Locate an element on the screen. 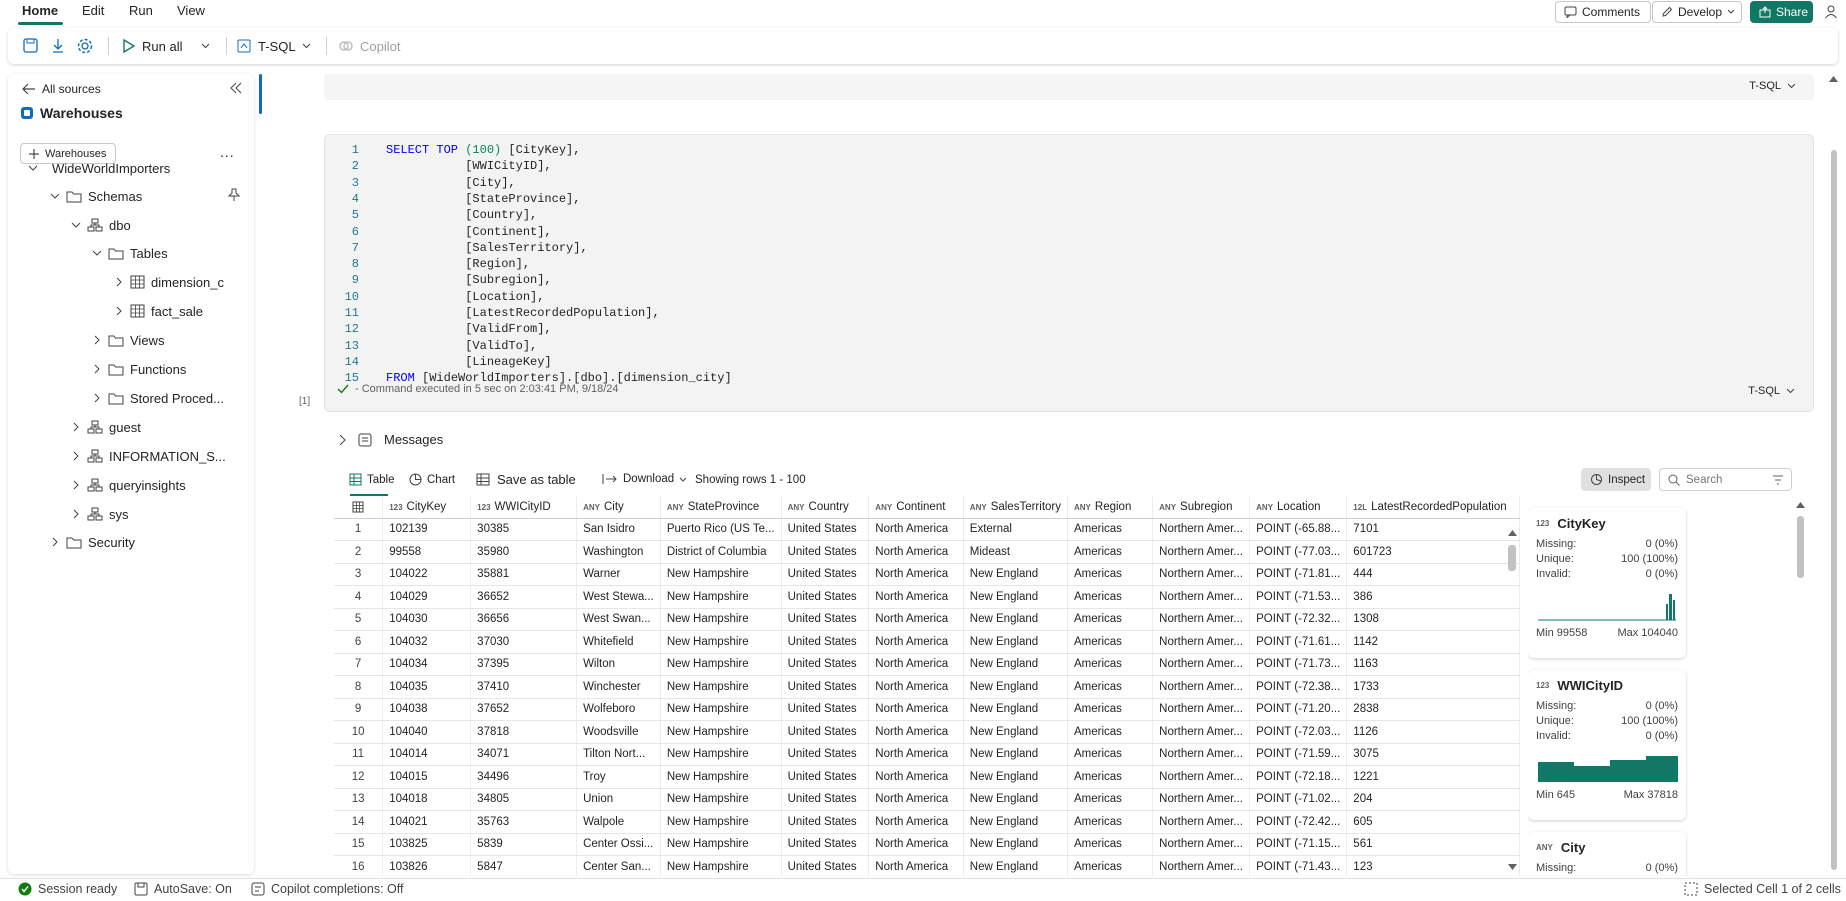  table-cell: 5839 is located at coordinates (524, 844).